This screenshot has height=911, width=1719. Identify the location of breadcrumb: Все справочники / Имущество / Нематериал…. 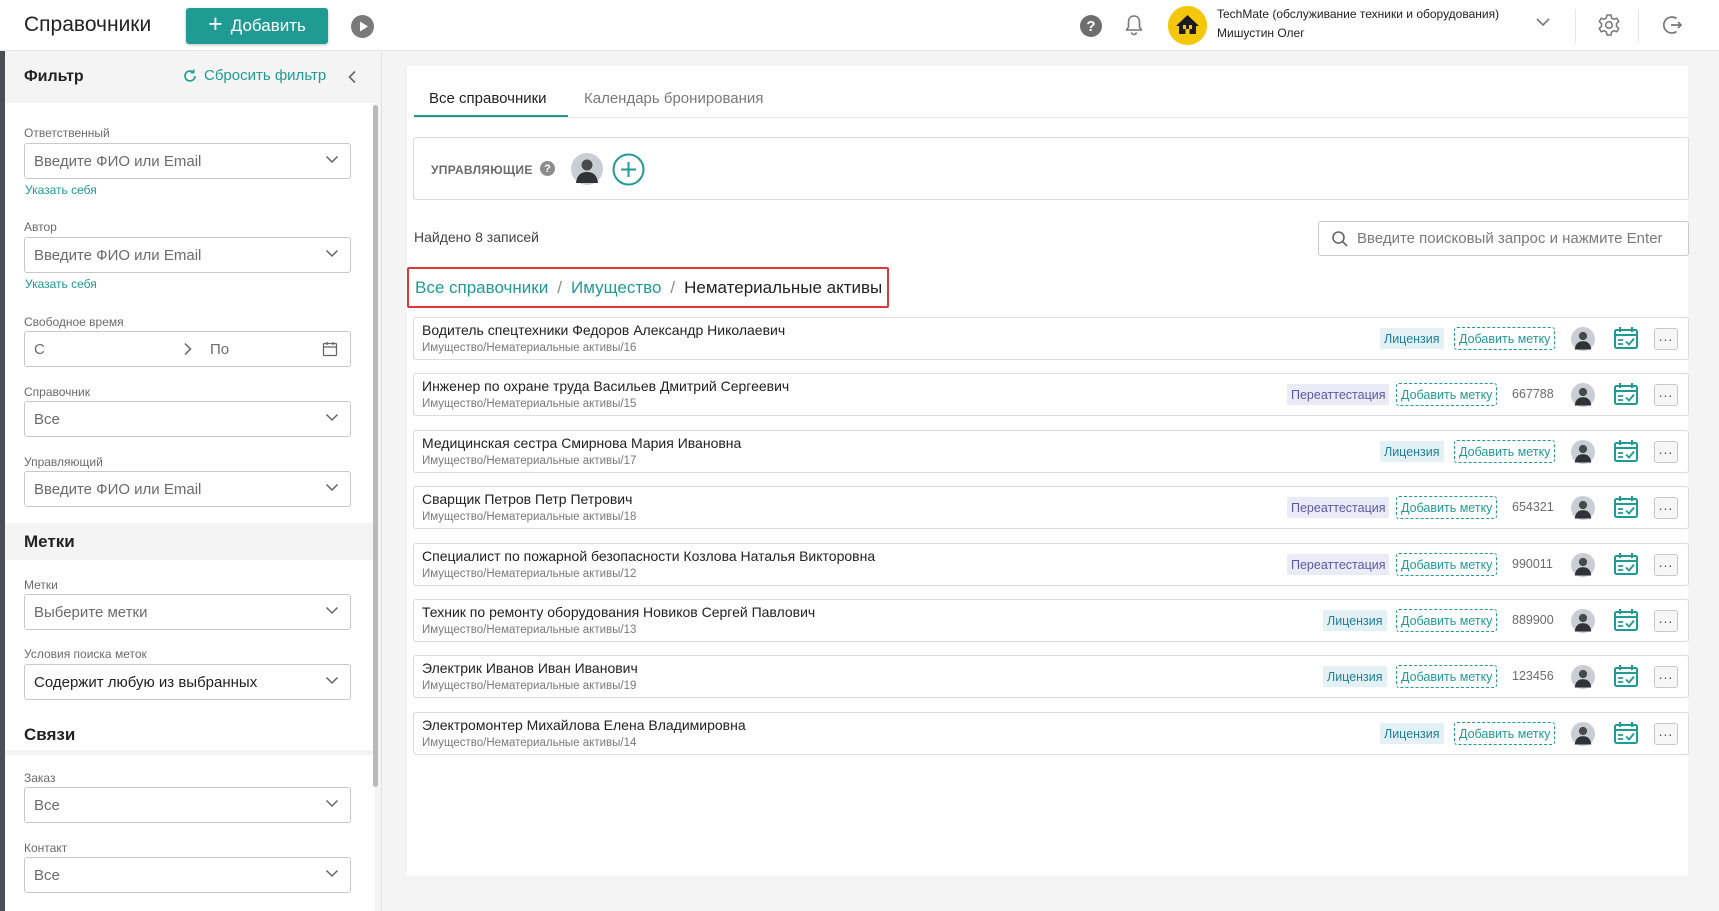
(648, 287).